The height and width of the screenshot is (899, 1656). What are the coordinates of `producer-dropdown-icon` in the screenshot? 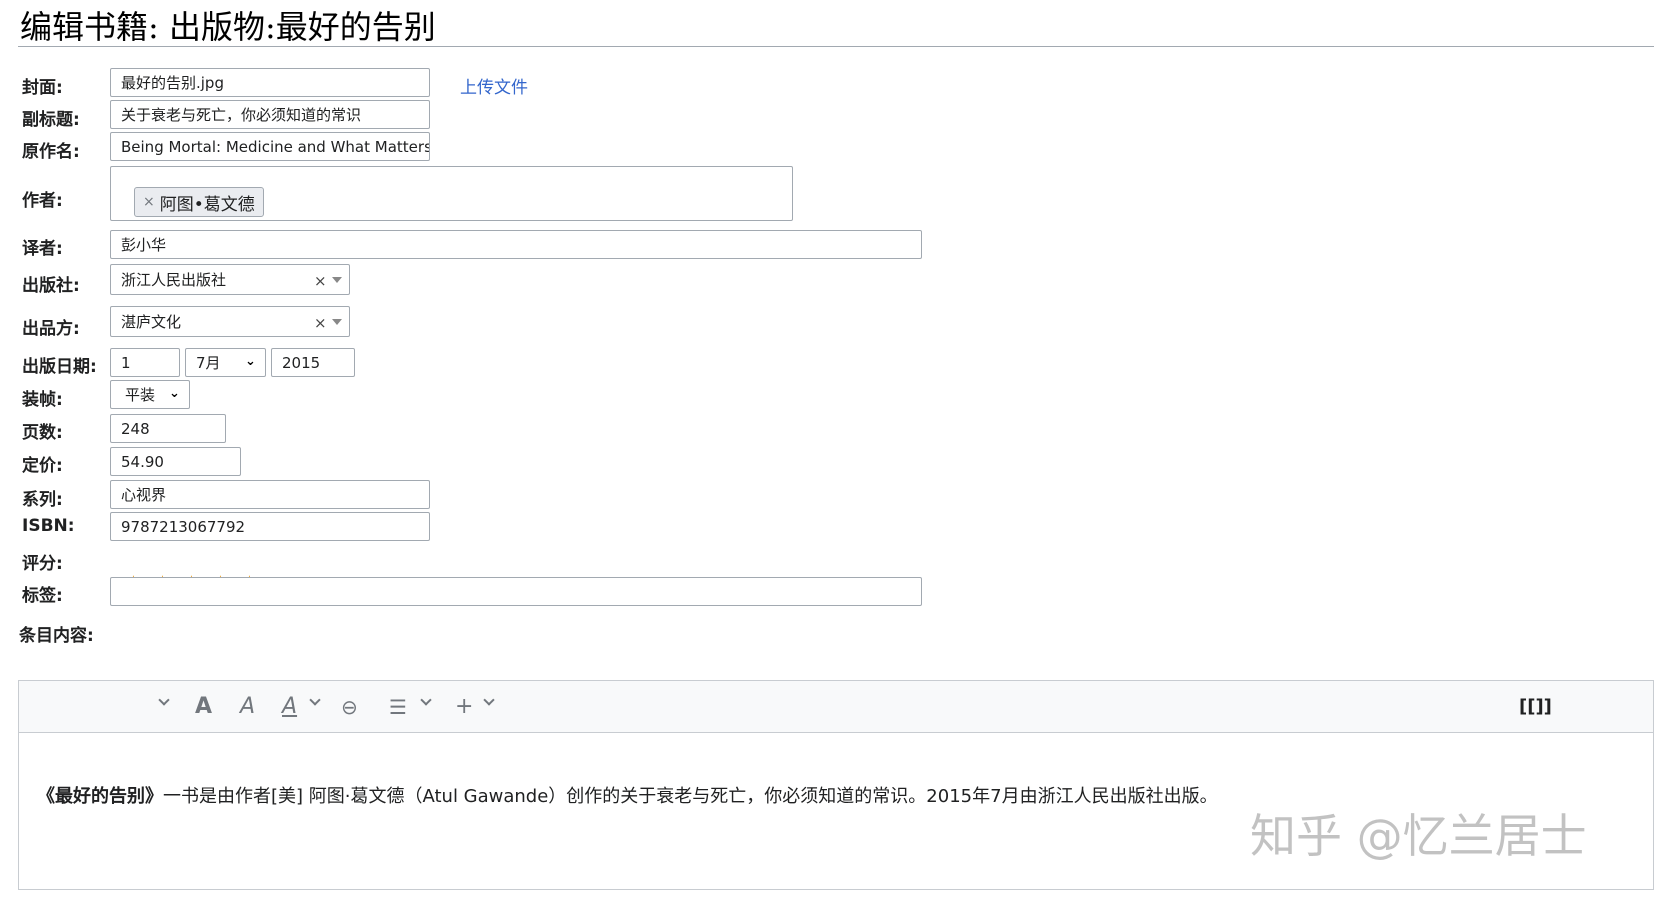 It's located at (337, 322).